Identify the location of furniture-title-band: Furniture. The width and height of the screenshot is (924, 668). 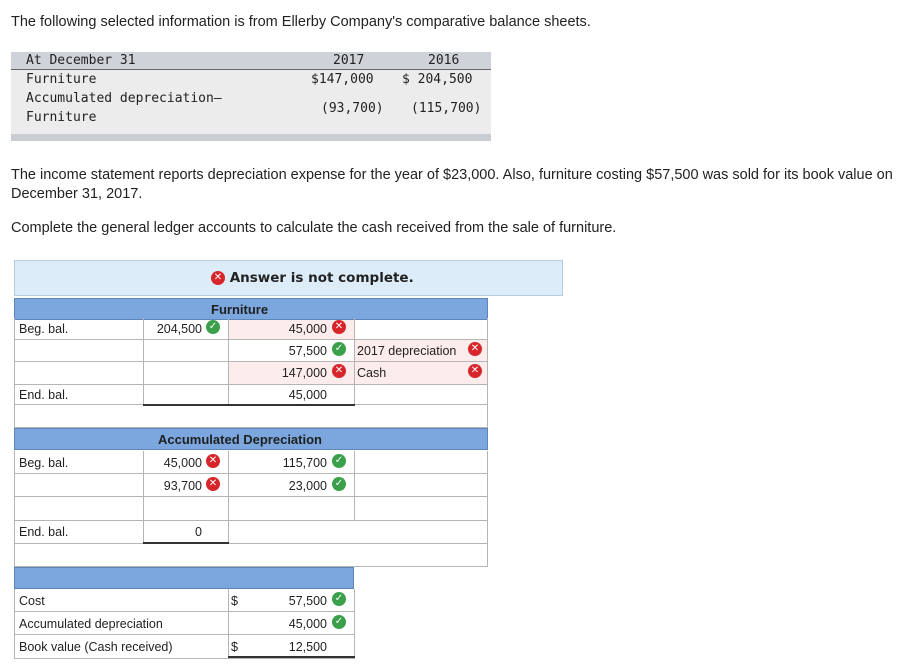
(251, 309).